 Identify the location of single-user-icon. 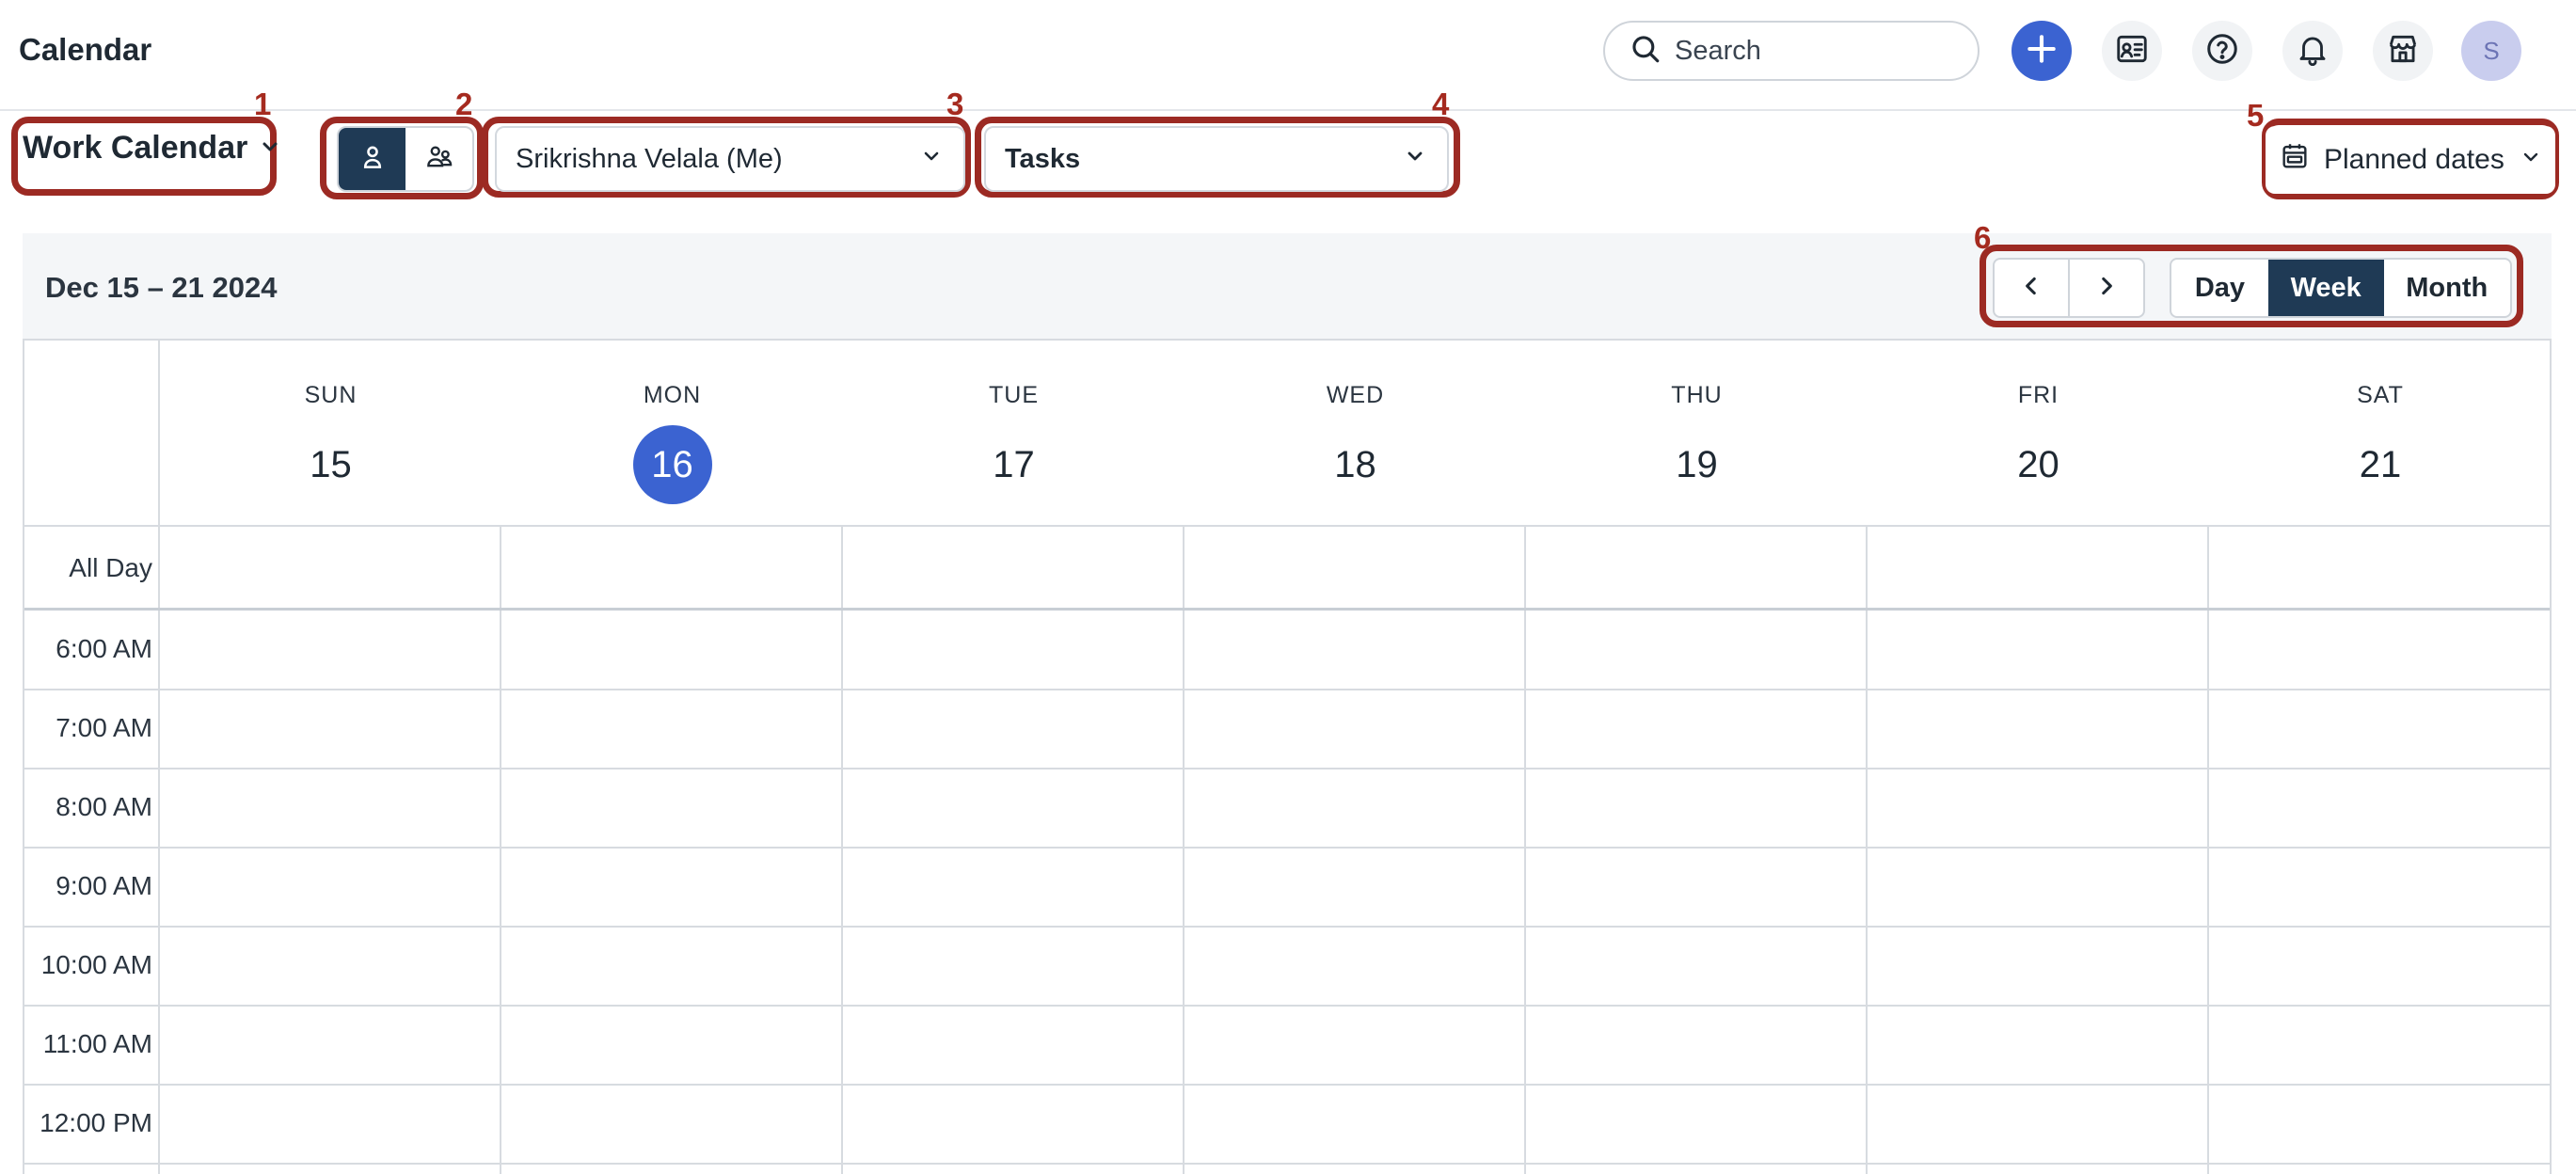
(373, 159).